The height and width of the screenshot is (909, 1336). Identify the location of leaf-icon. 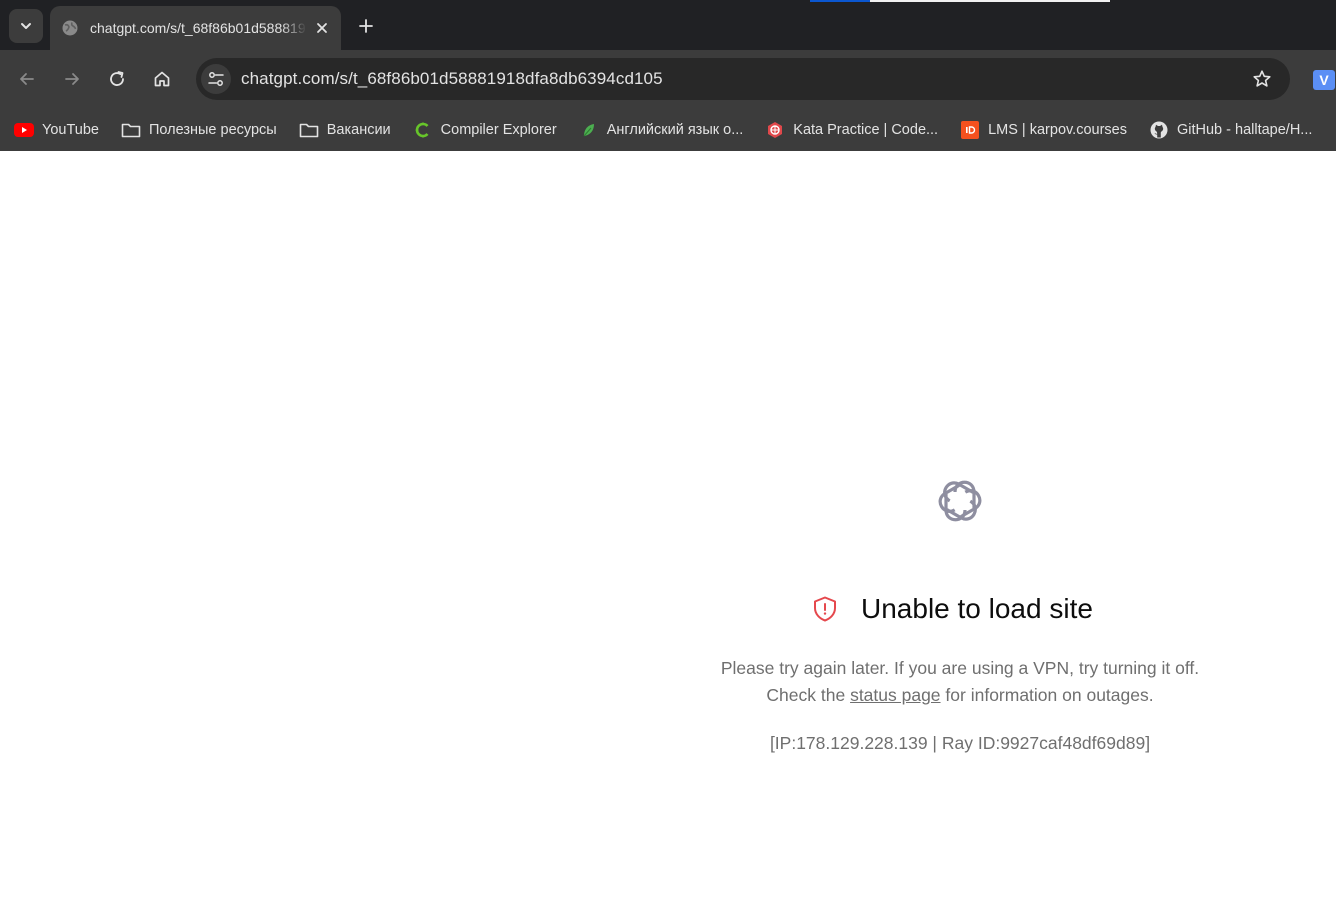
(589, 130).